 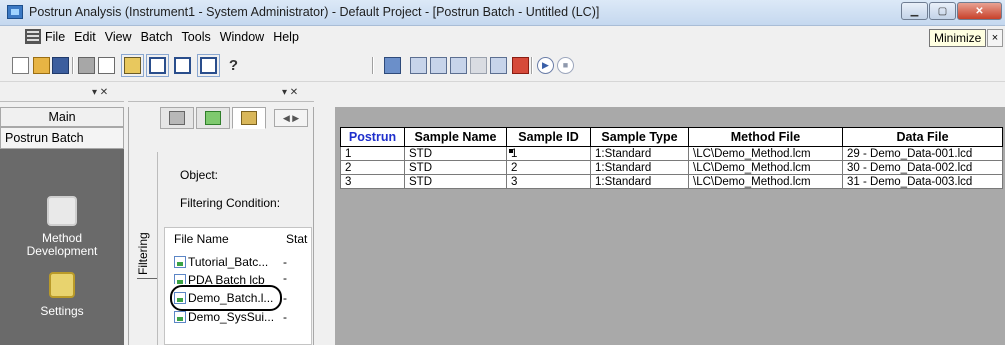 I want to click on doc-close-button: ×, so click(x=995, y=38).